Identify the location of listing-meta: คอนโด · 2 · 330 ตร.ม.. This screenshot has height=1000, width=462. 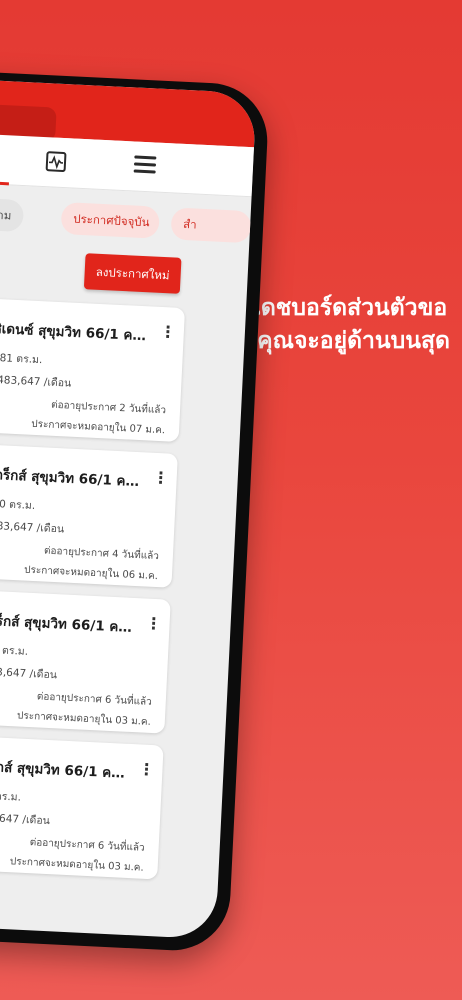
(18, 504).